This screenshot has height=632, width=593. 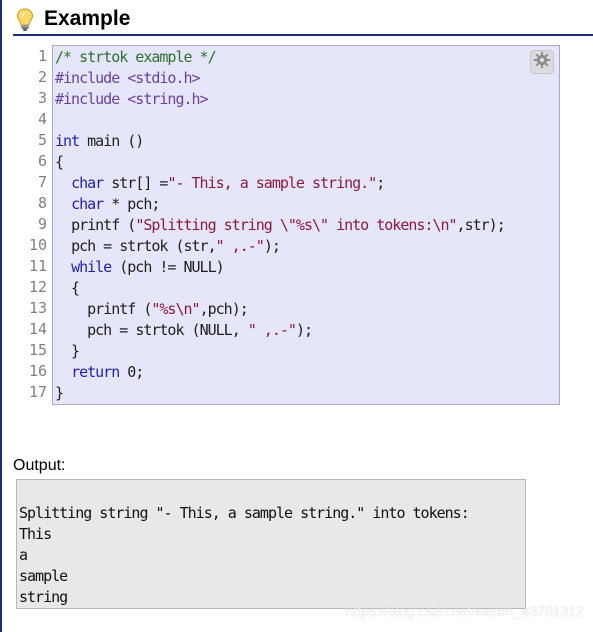 I want to click on output-line: a, so click(x=23, y=555).